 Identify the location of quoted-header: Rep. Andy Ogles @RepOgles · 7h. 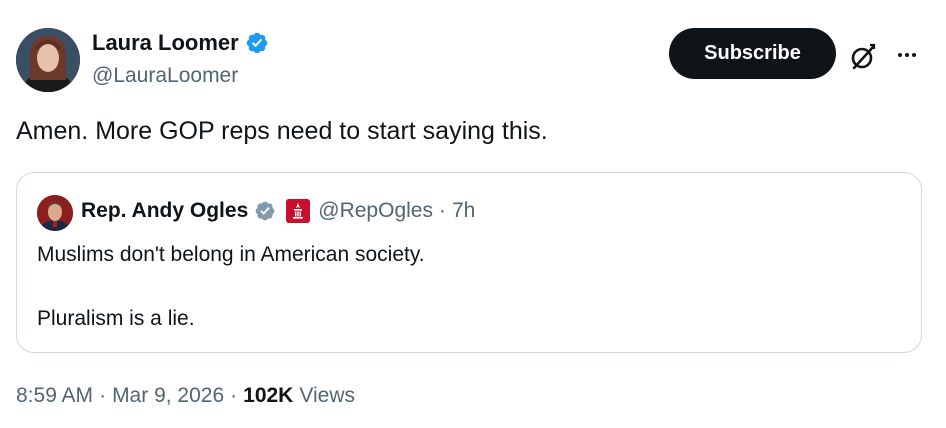
(278, 211).